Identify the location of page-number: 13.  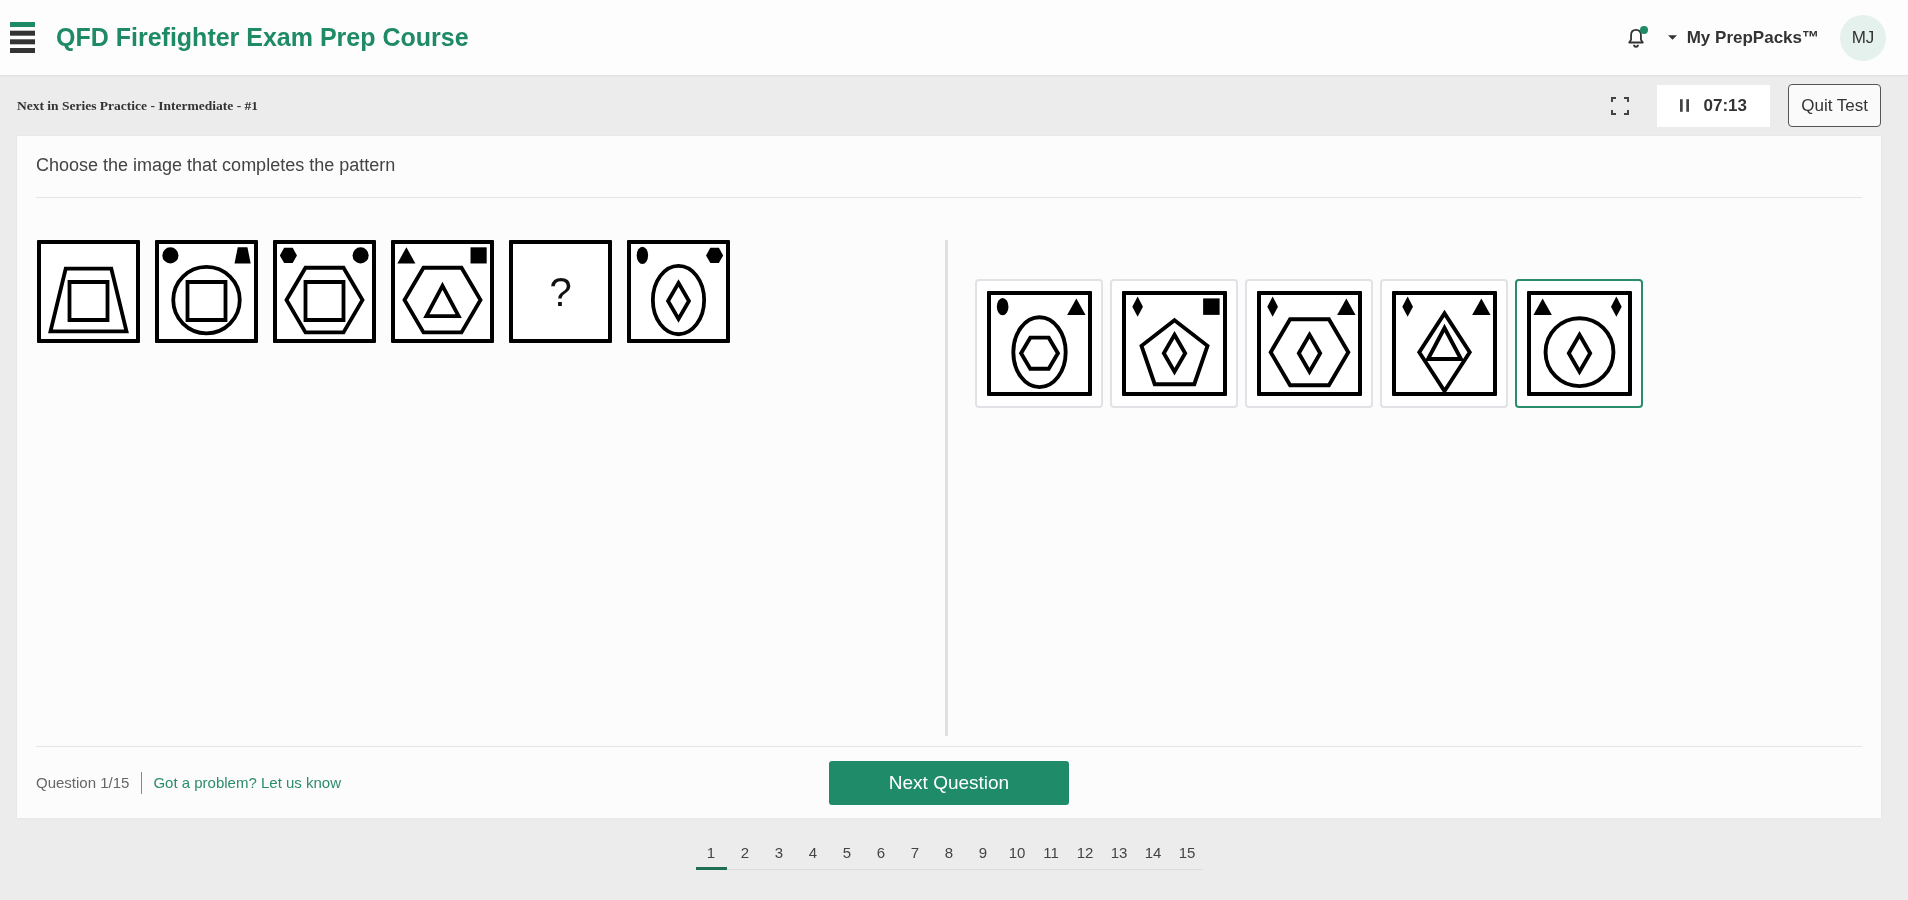
(1119, 854).